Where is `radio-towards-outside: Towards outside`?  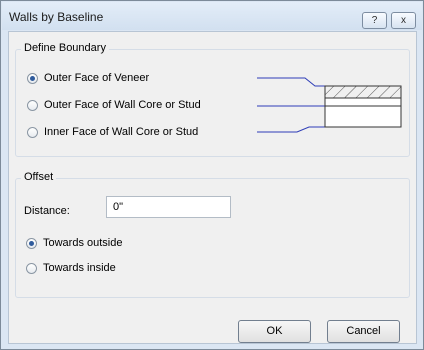 radio-towards-outside: Towards outside is located at coordinates (74, 243).